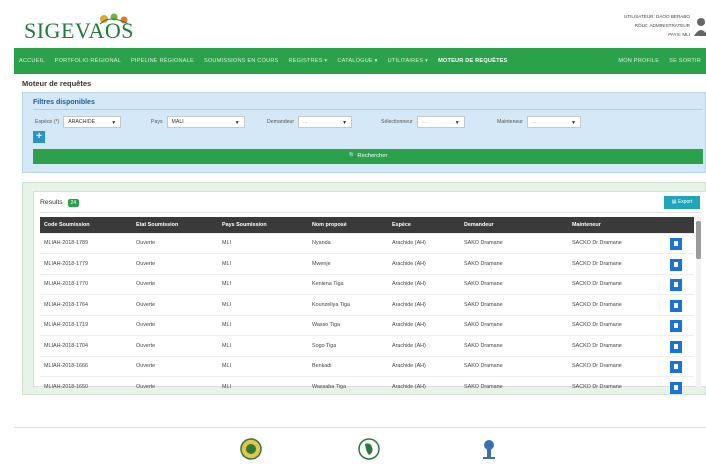 This screenshot has height=471, width=706. I want to click on filter-mainteneur-label: Mainteneur, so click(510, 121).